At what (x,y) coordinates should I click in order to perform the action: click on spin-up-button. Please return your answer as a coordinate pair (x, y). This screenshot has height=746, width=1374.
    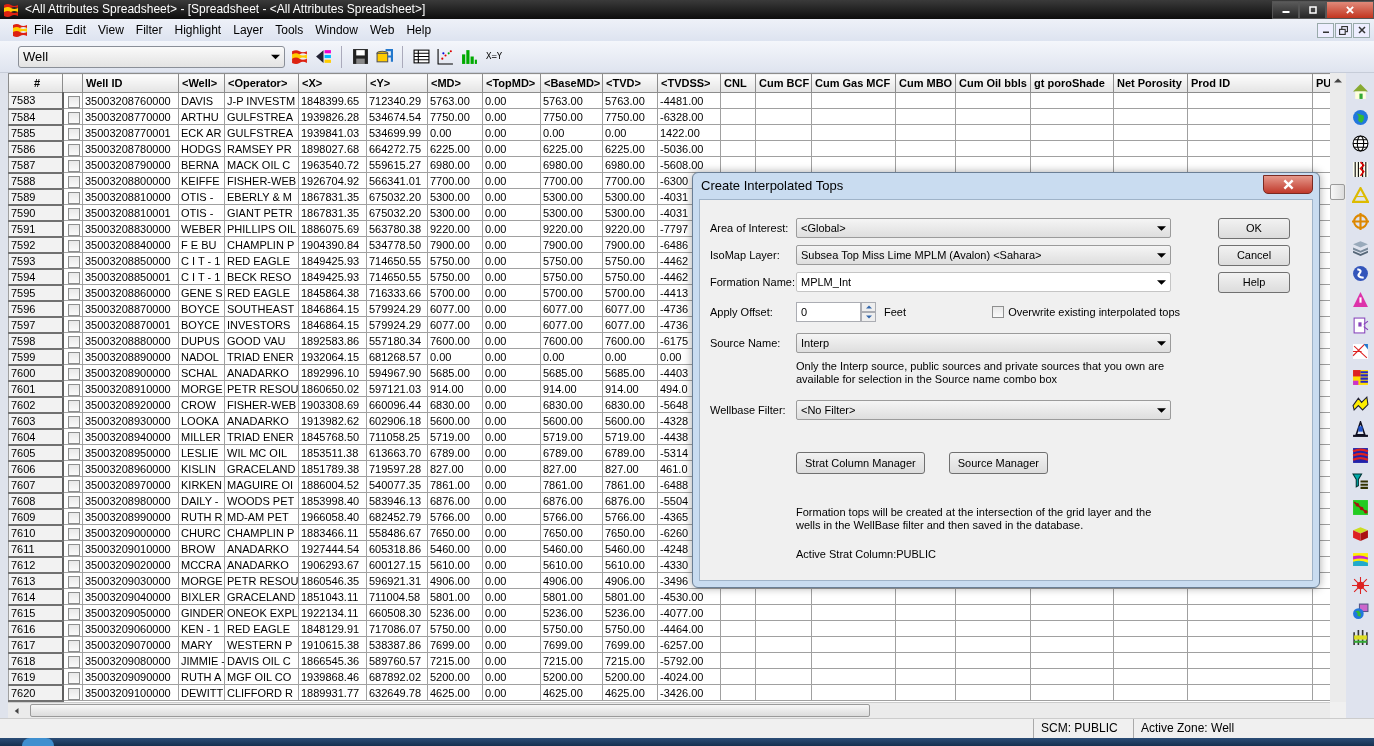
    Looking at the image, I should click on (868, 307).